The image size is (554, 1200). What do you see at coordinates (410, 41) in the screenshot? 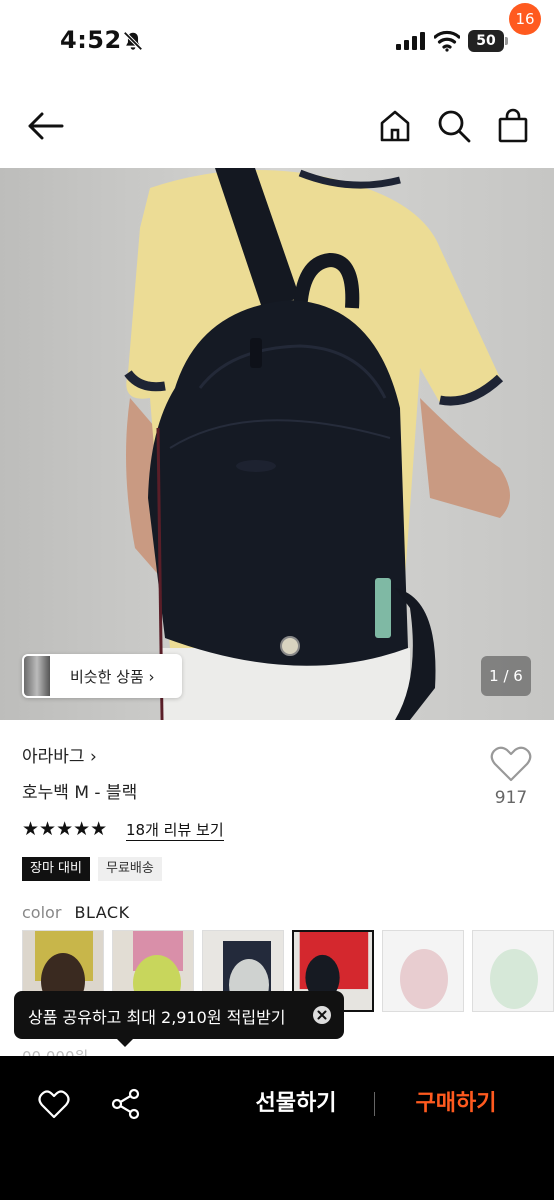
I see `signal-icon` at bounding box center [410, 41].